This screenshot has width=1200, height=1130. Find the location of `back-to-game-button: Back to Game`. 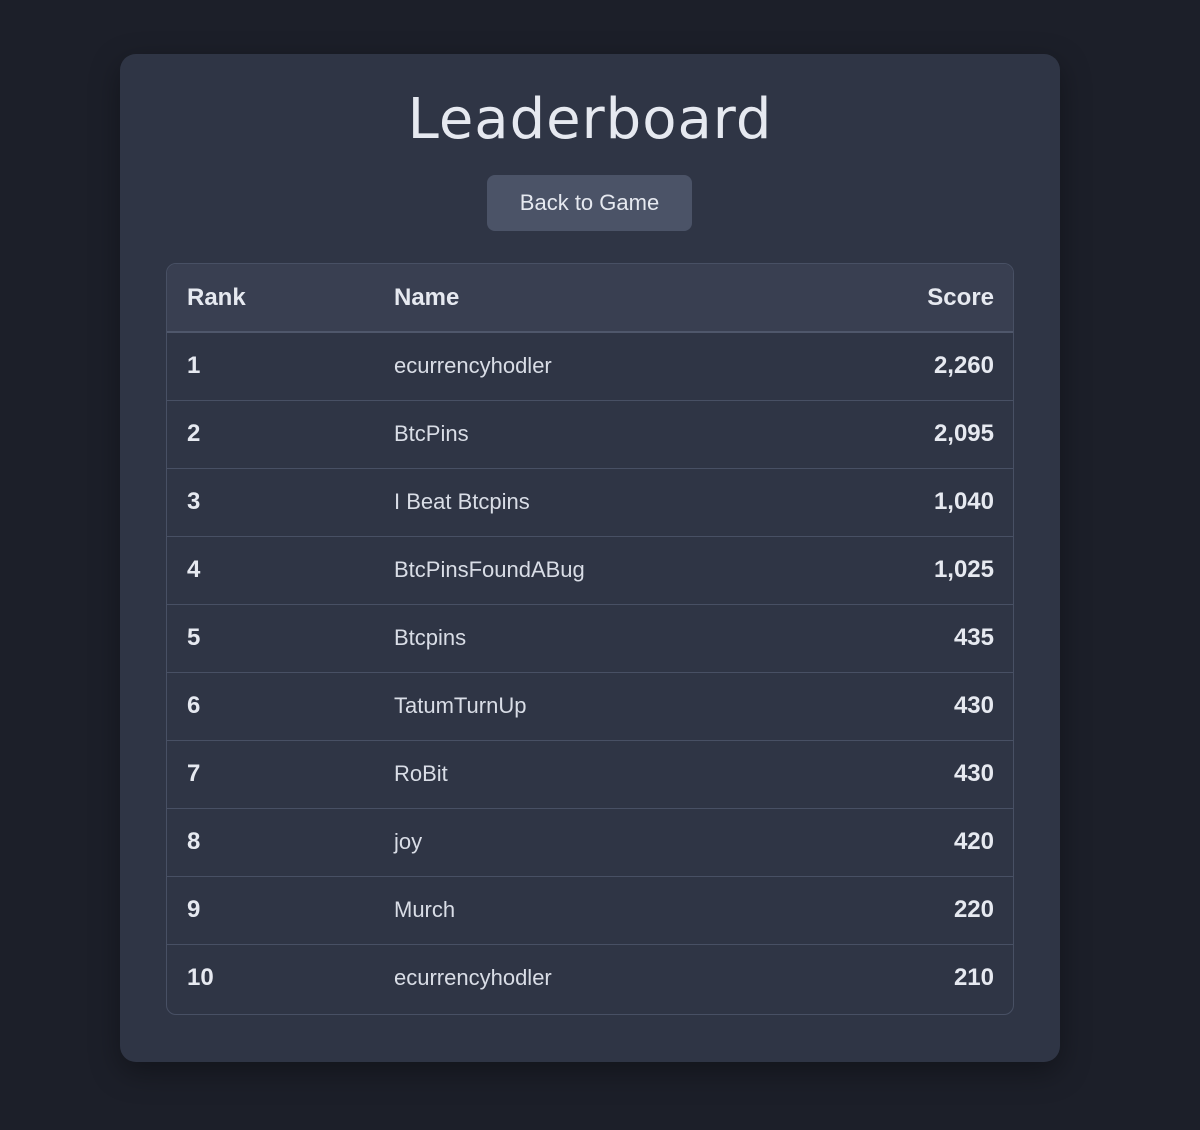

back-to-game-button: Back to Game is located at coordinates (589, 203).